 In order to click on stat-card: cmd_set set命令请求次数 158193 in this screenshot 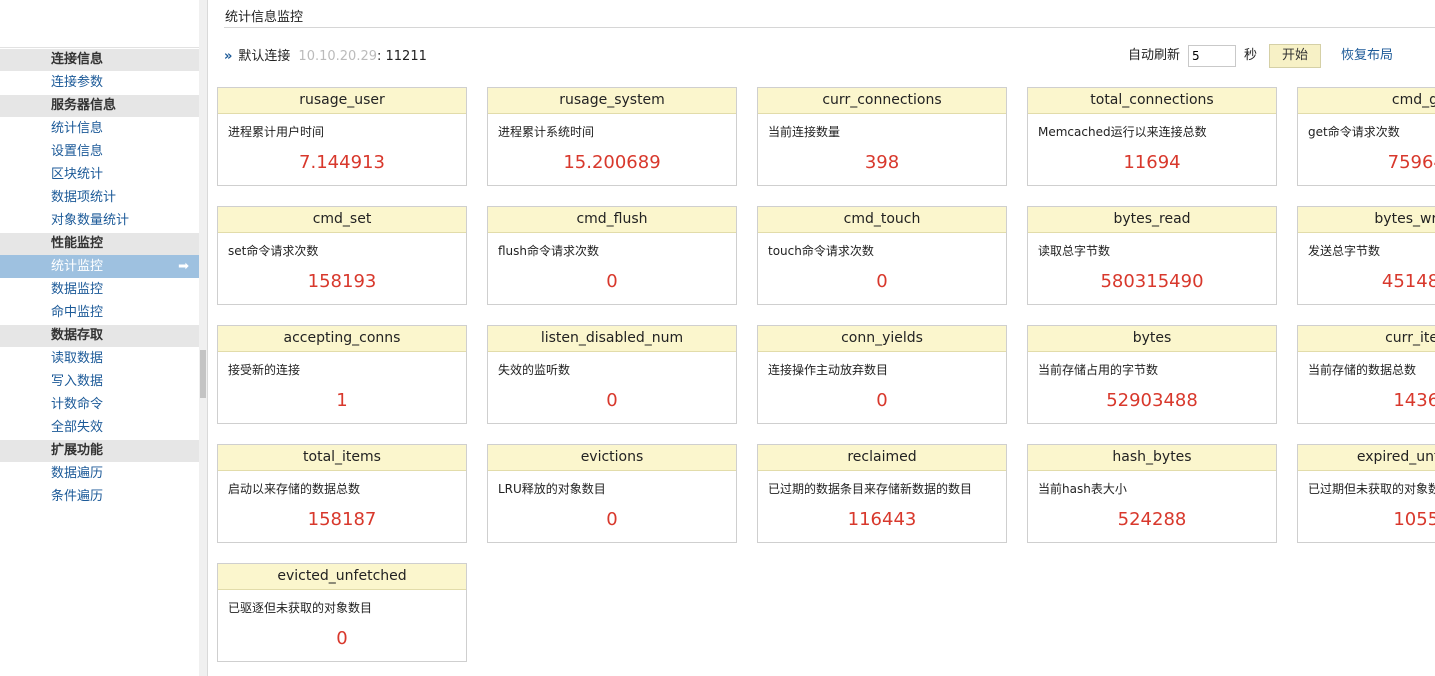, I will do `click(342, 255)`.